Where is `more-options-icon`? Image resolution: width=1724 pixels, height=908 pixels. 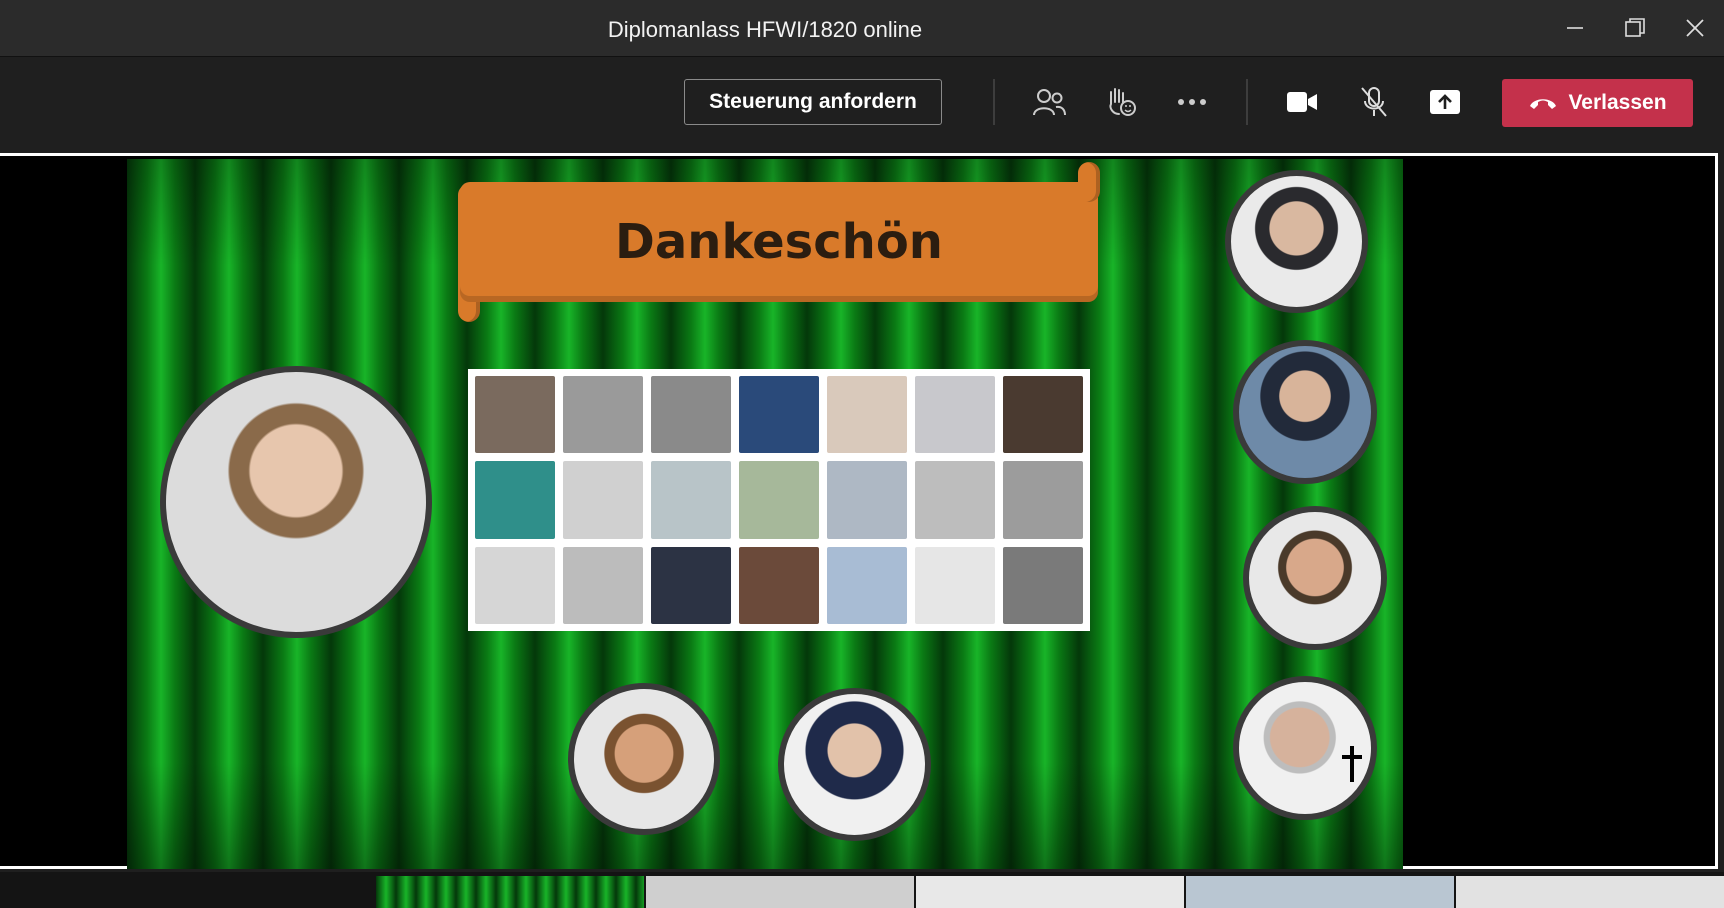 more-options-icon is located at coordinates (1192, 102).